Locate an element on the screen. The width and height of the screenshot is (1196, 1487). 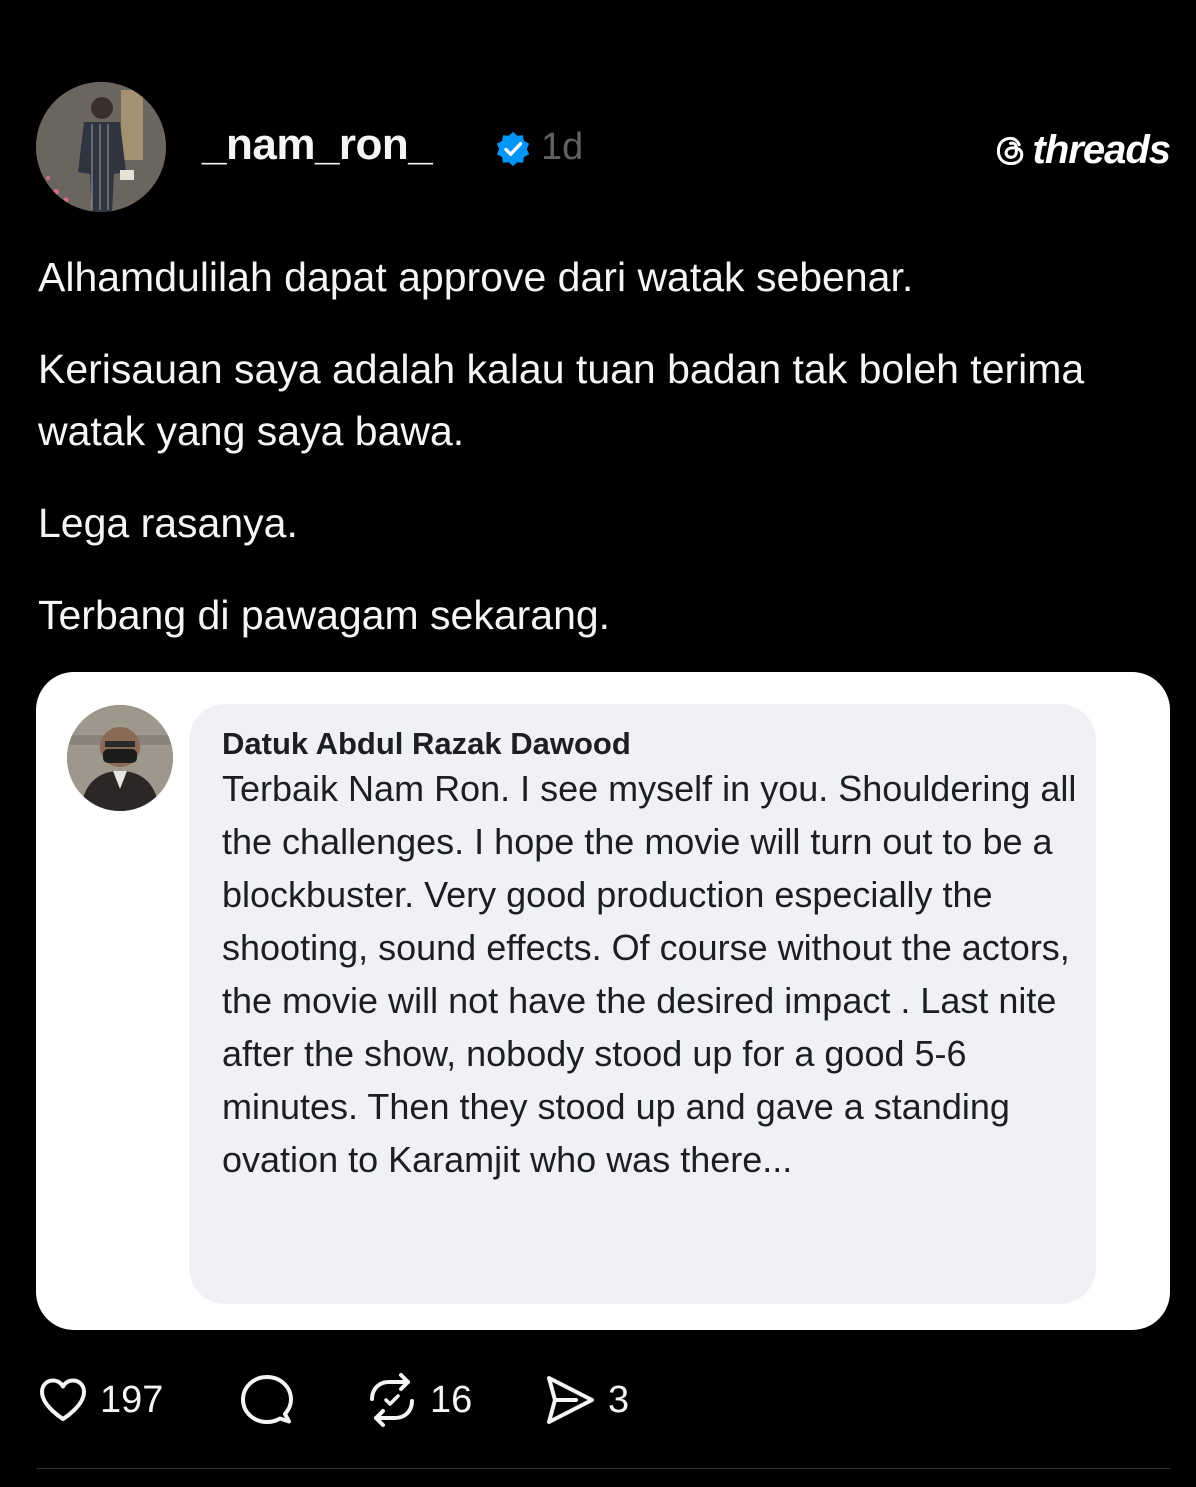
threads-brand: threads is located at coordinates (1082, 150).